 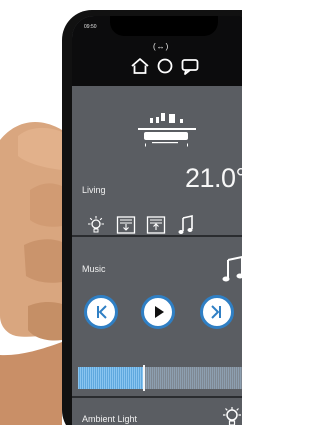 What do you see at coordinates (190, 66) in the screenshot?
I see `chat-icon` at bounding box center [190, 66].